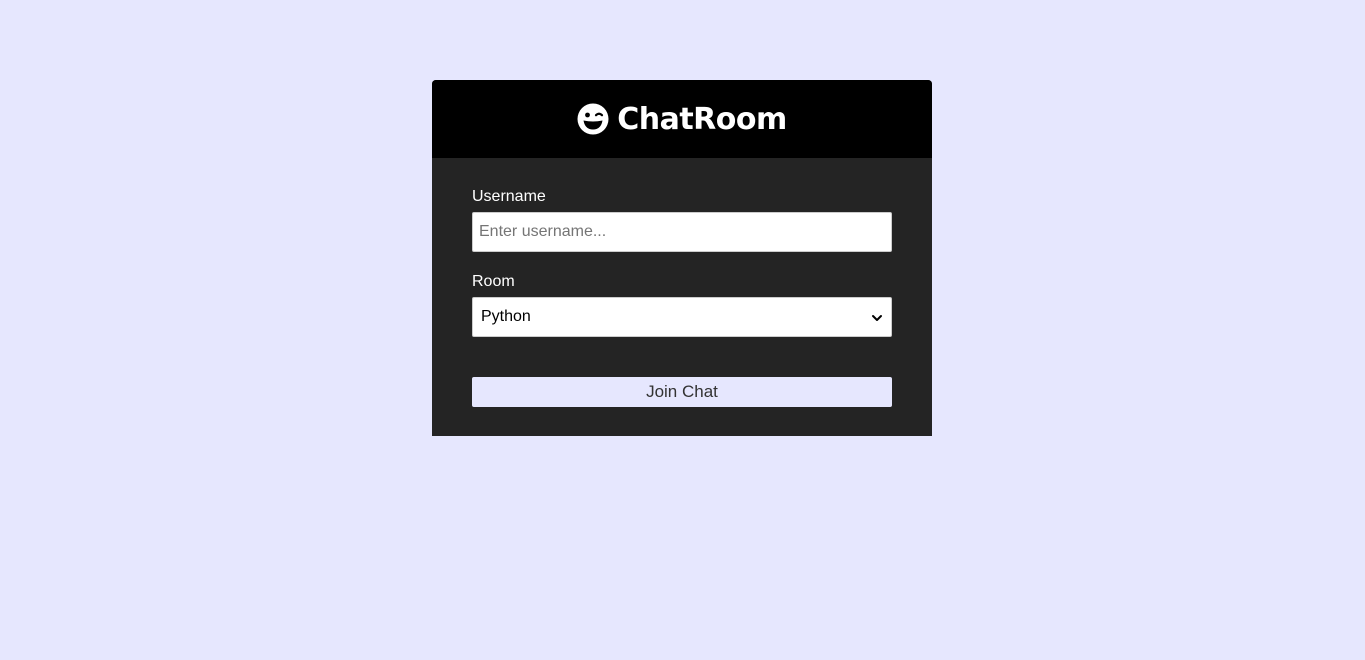 This screenshot has width=1365, height=660. I want to click on username-field-group: Username, so click(682, 219).